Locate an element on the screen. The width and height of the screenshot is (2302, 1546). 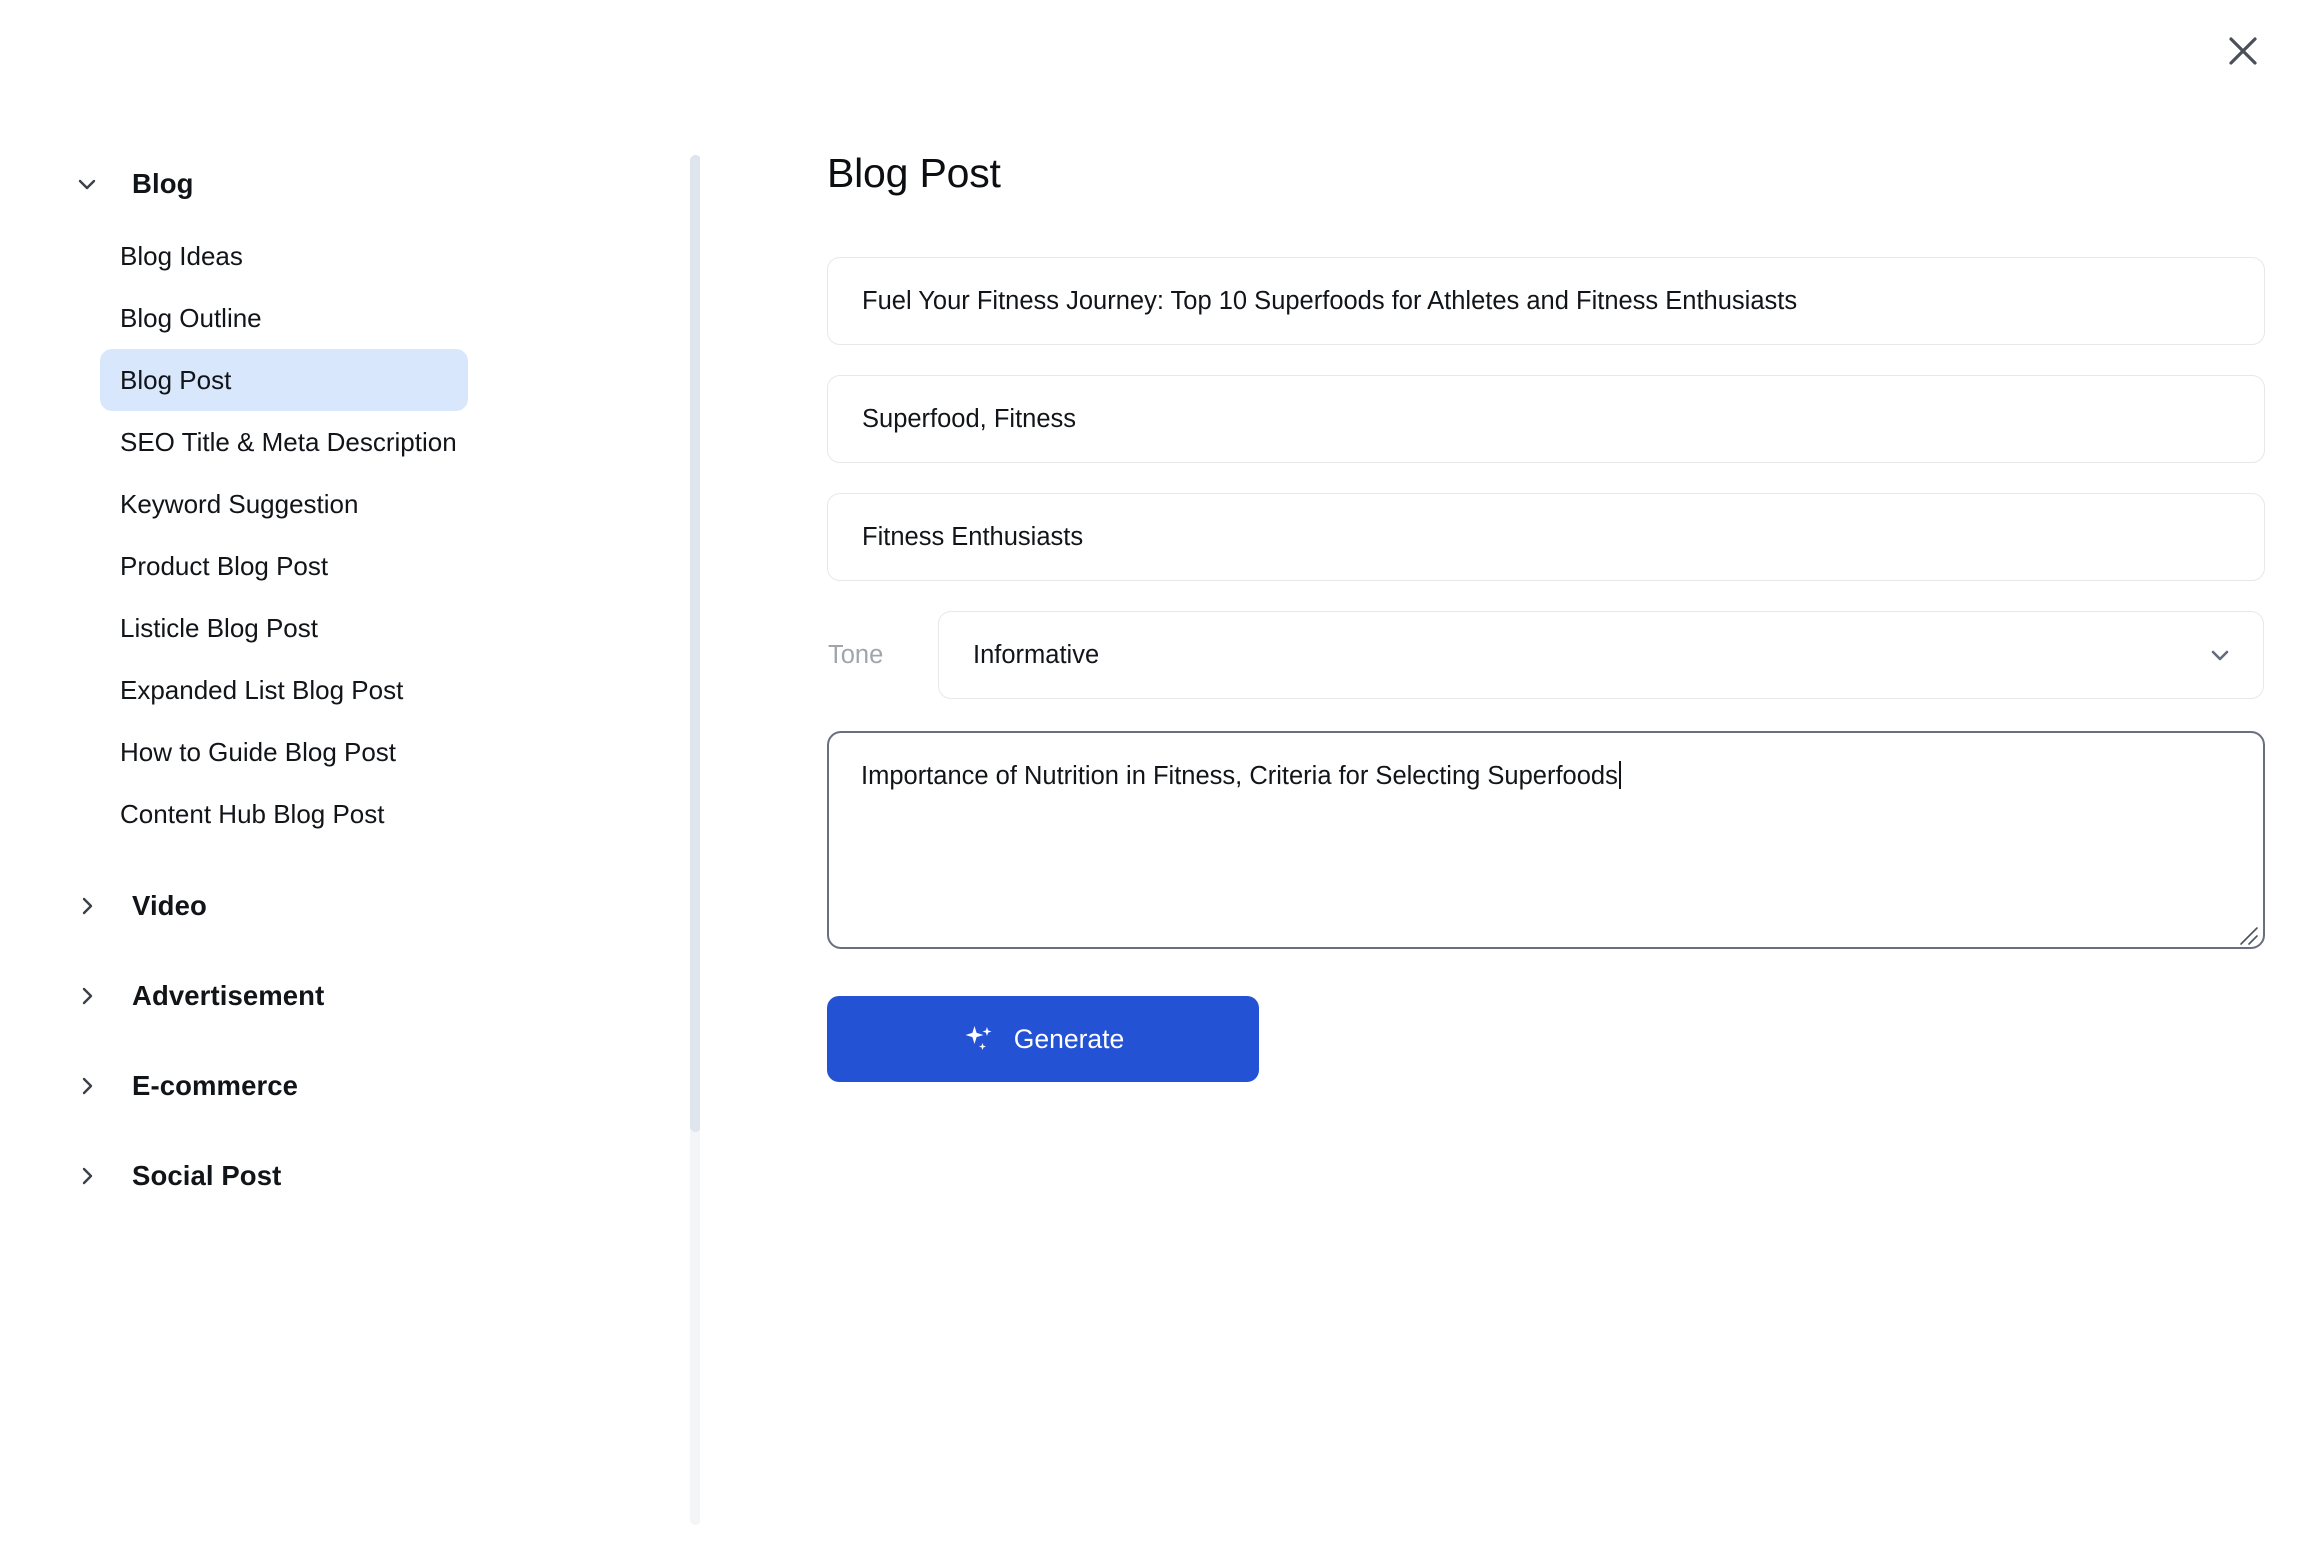
audience-input: Fitness Enthusiasts is located at coordinates (1546, 537).